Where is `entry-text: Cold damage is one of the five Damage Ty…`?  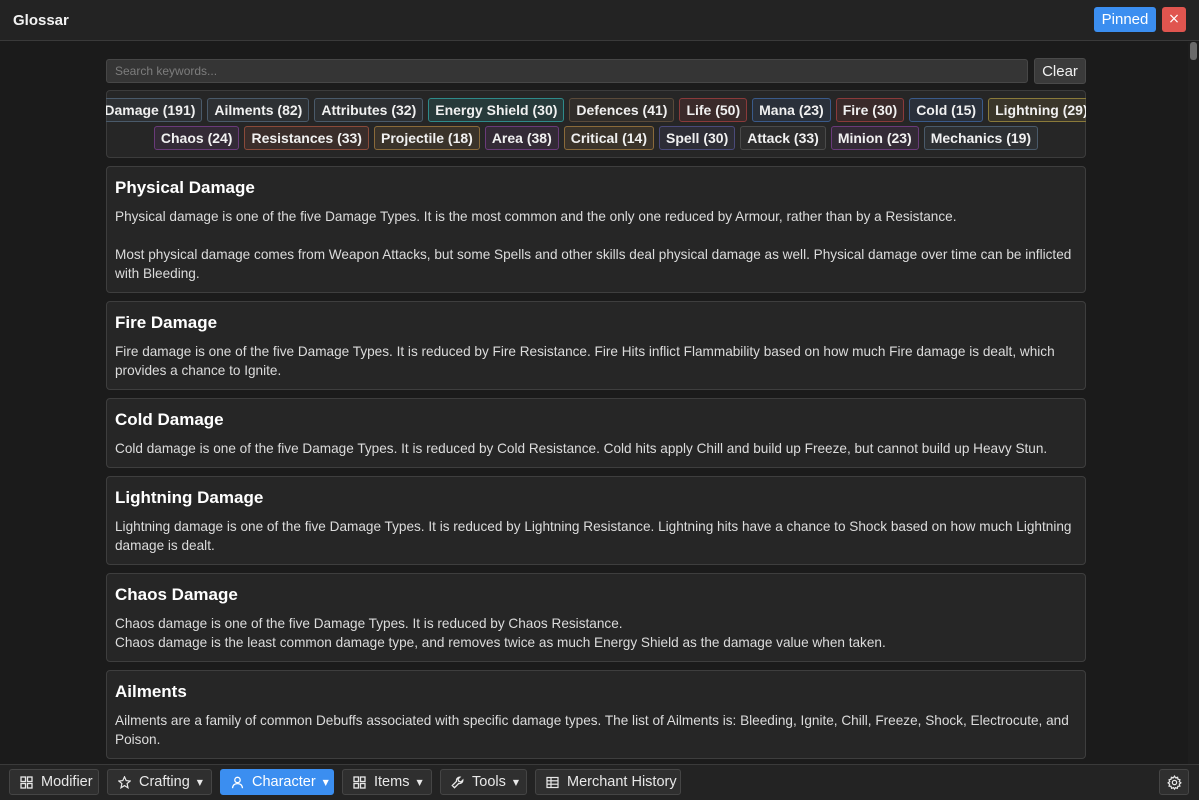
entry-text: Cold damage is one of the five Damage Ty… is located at coordinates (581, 448).